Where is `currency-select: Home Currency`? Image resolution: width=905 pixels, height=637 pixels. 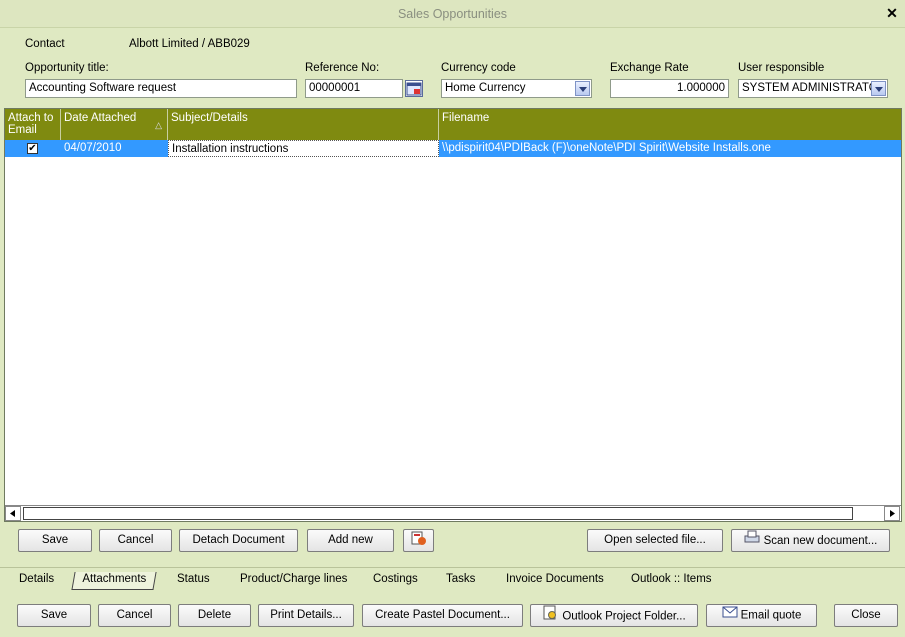 currency-select: Home Currency is located at coordinates (516, 88).